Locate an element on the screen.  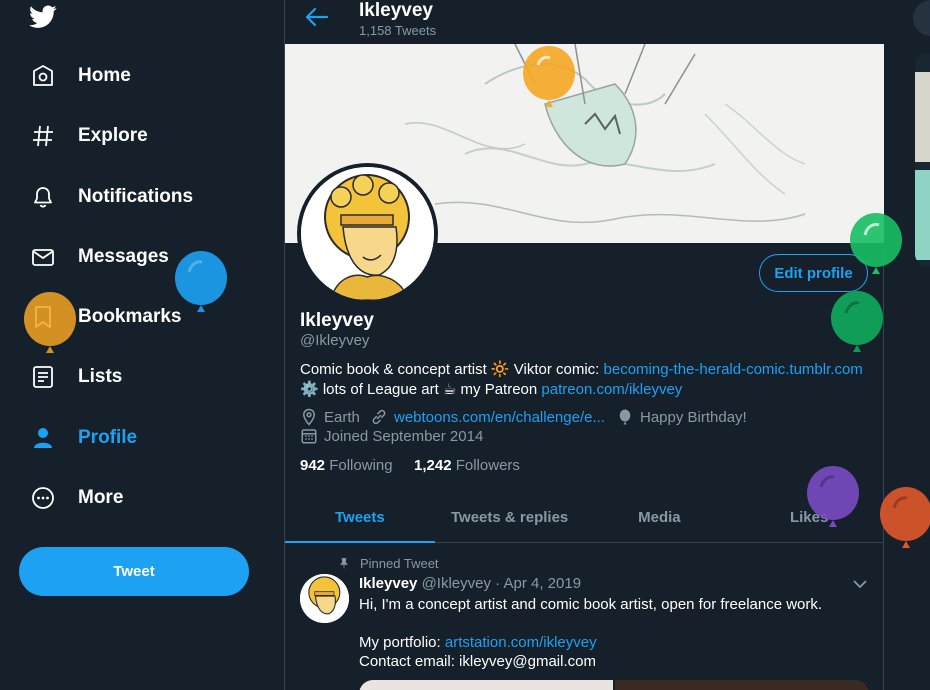
nav-home: Home is located at coordinates (74, 76).